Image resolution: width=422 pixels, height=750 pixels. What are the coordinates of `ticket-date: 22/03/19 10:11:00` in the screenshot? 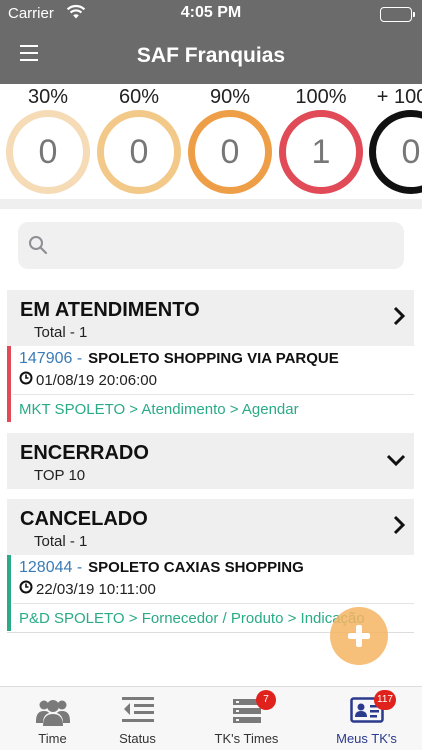 It's located at (96, 589).